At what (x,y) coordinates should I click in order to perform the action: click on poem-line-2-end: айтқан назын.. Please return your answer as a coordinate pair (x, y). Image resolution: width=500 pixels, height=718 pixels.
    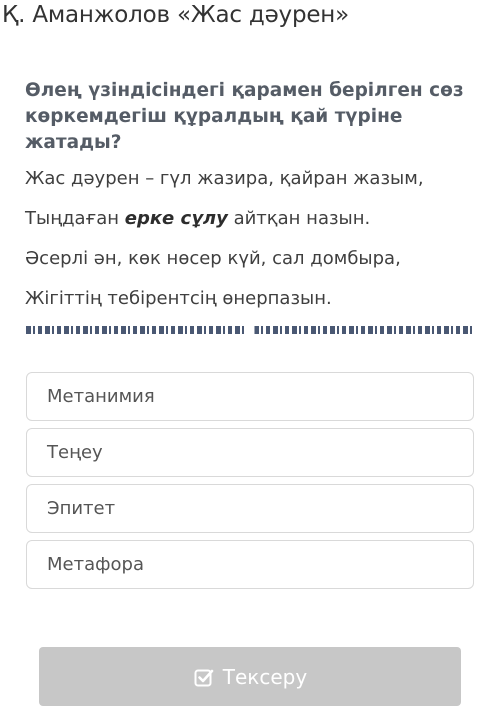
    Looking at the image, I should click on (299, 218).